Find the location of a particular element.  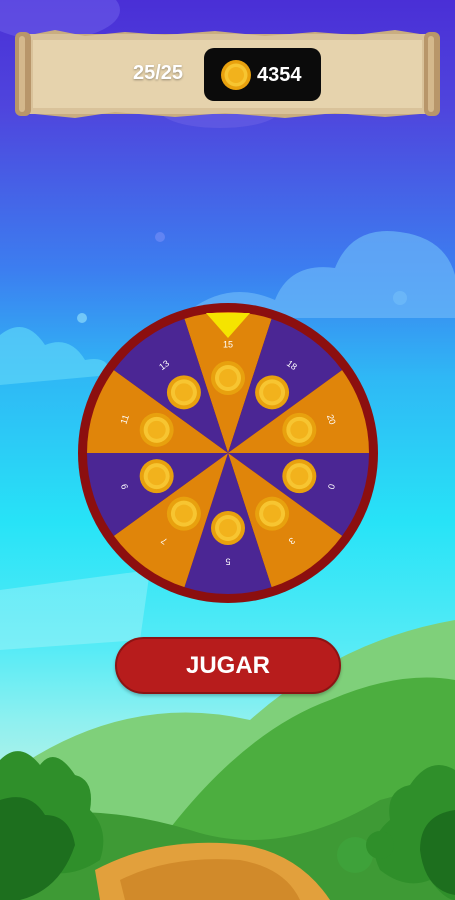

coin-balance: 4354 is located at coordinates (262, 74).